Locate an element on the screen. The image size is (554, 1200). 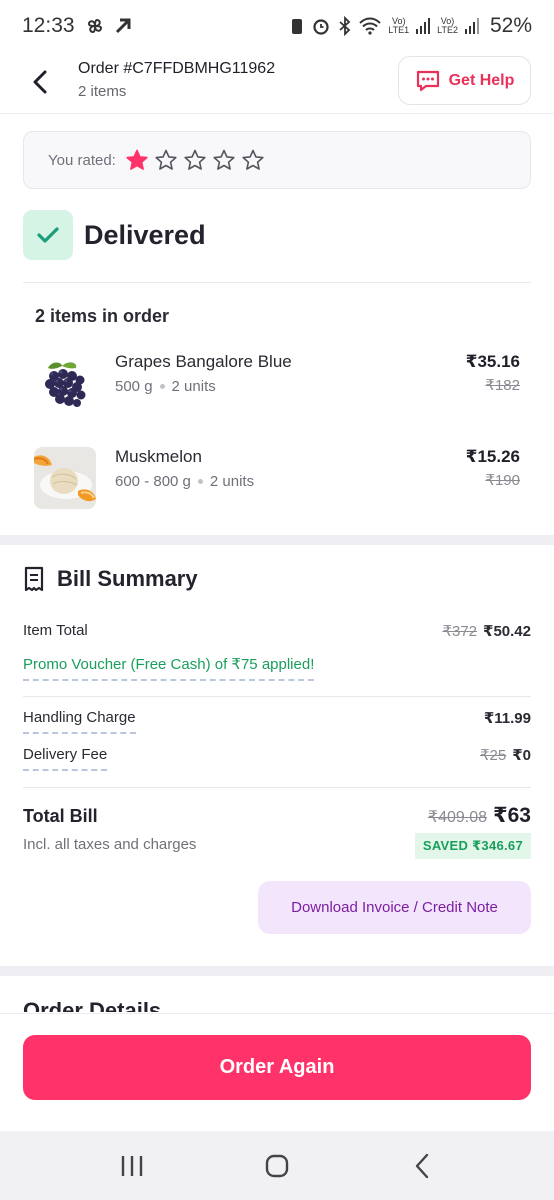
recent-apps-button is located at coordinates (132, 1166).